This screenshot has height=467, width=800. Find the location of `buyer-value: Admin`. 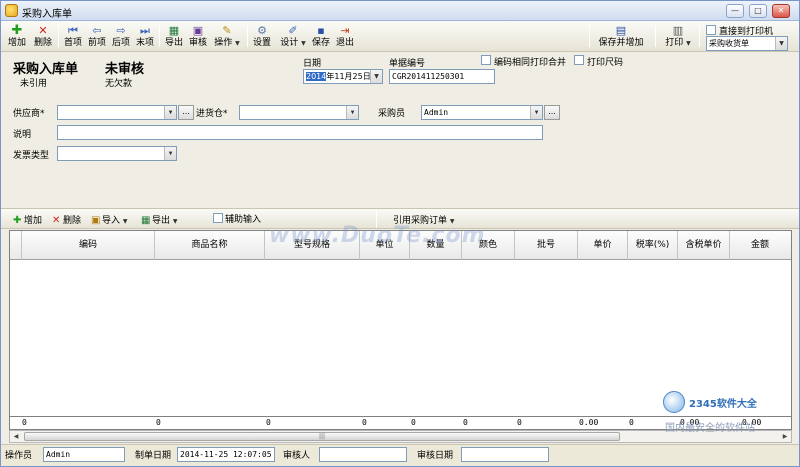

buyer-value: Admin is located at coordinates (436, 112).